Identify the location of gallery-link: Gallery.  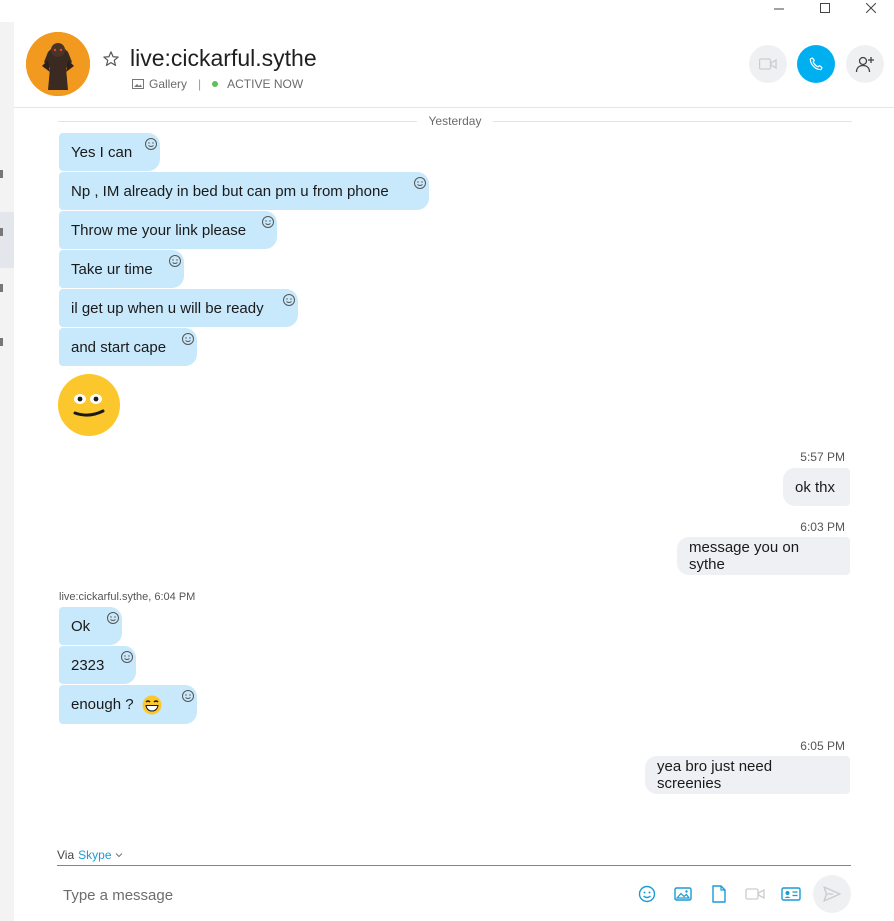
(168, 84).